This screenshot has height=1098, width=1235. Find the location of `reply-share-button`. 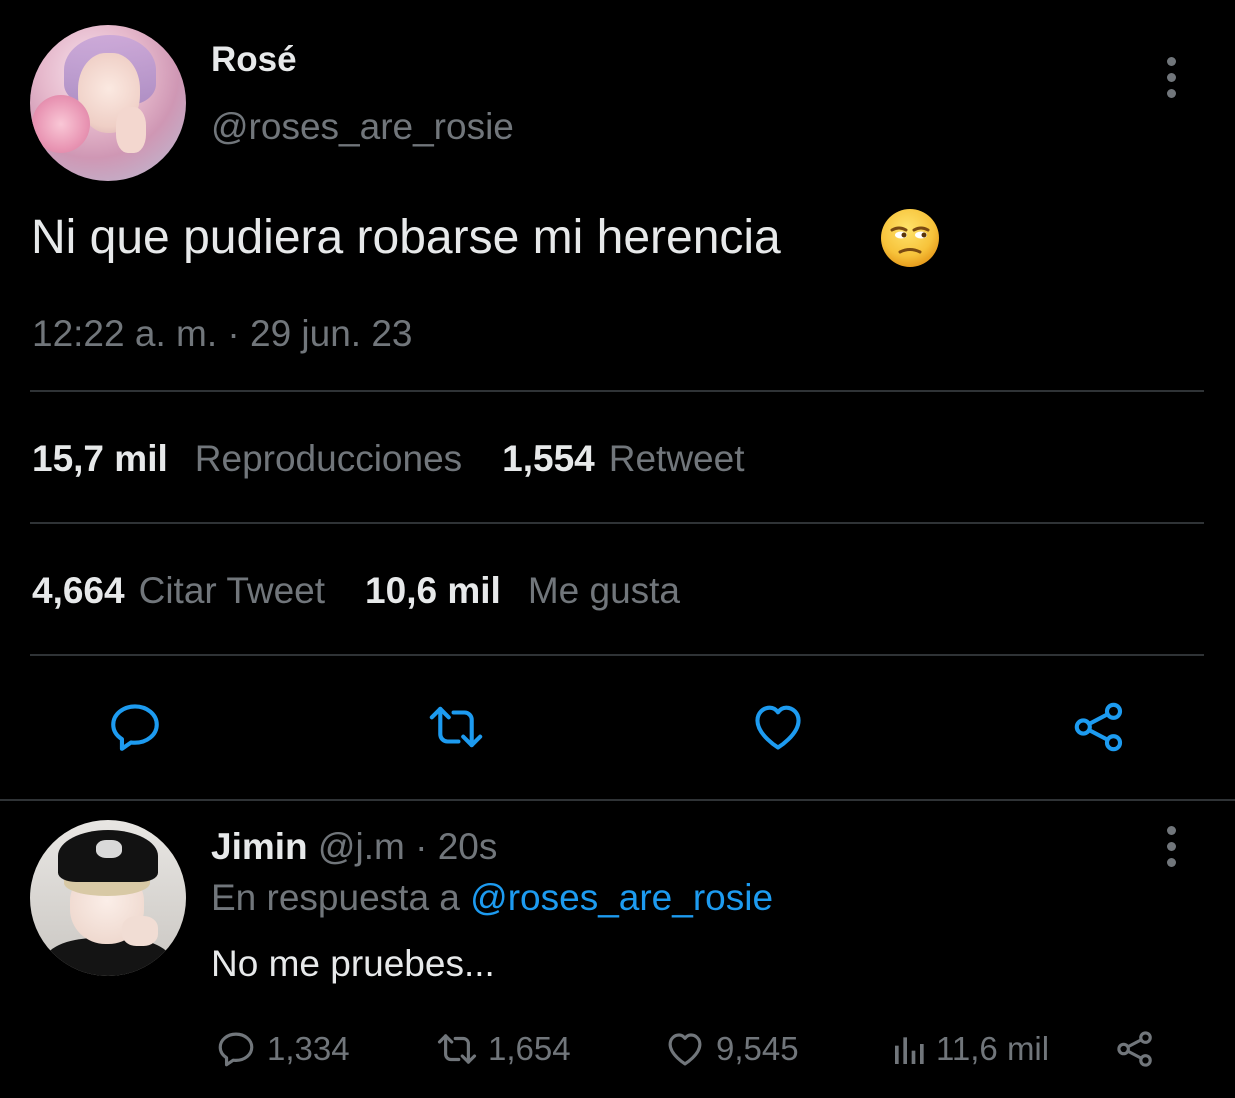

reply-share-button is located at coordinates (1140, 1049).